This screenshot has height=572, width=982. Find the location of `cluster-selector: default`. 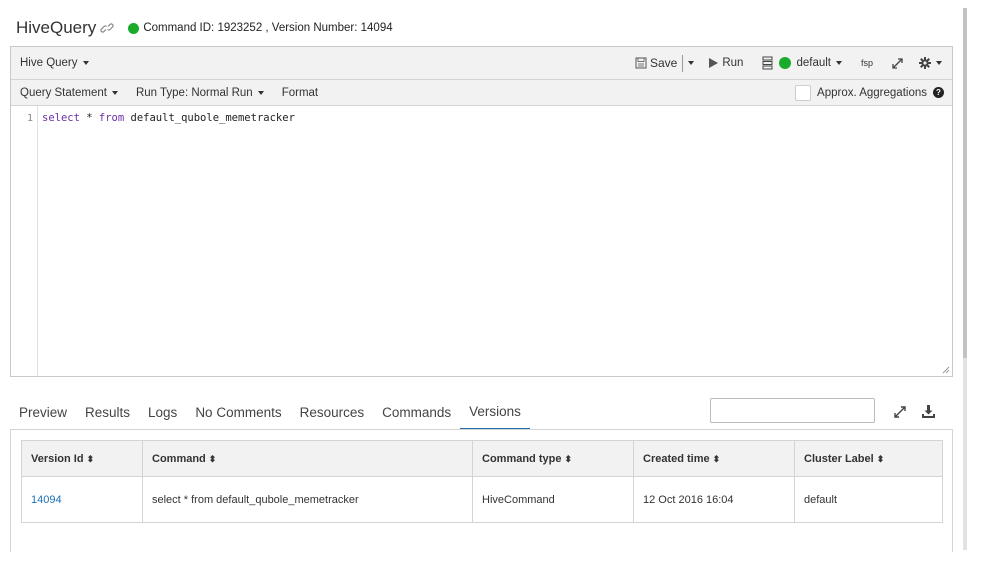

cluster-selector: default is located at coordinates (802, 63).